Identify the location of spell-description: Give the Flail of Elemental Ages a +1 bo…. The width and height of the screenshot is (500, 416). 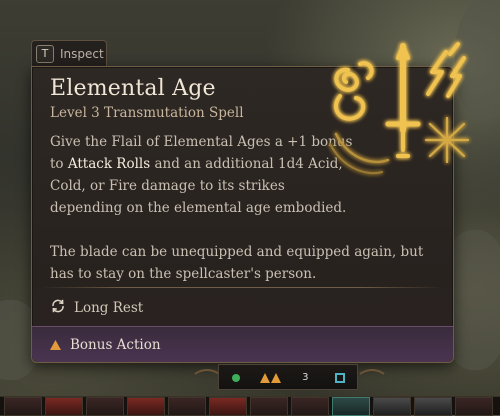
(205, 175).